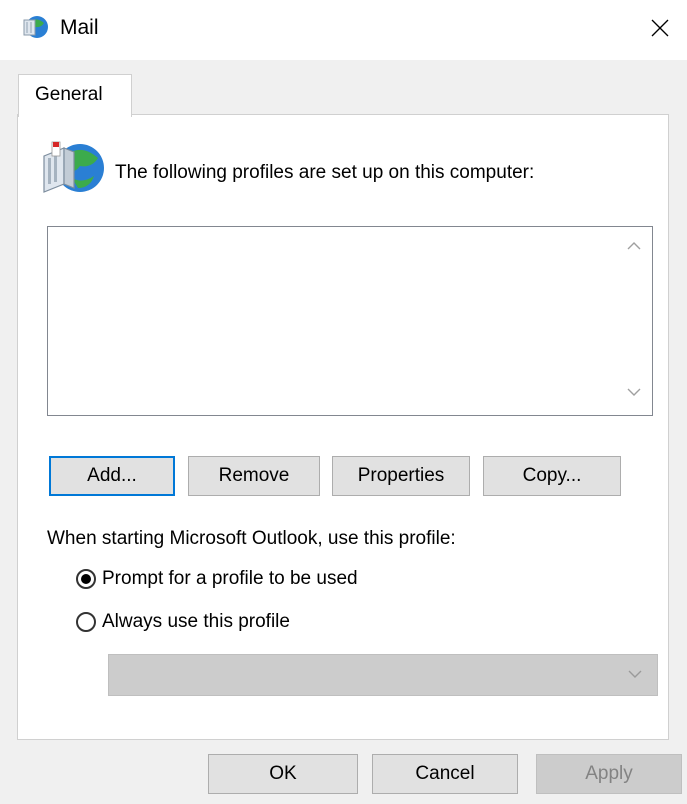 The width and height of the screenshot is (687, 804). Describe the element at coordinates (383, 675) in the screenshot. I see `profile-select` at that location.